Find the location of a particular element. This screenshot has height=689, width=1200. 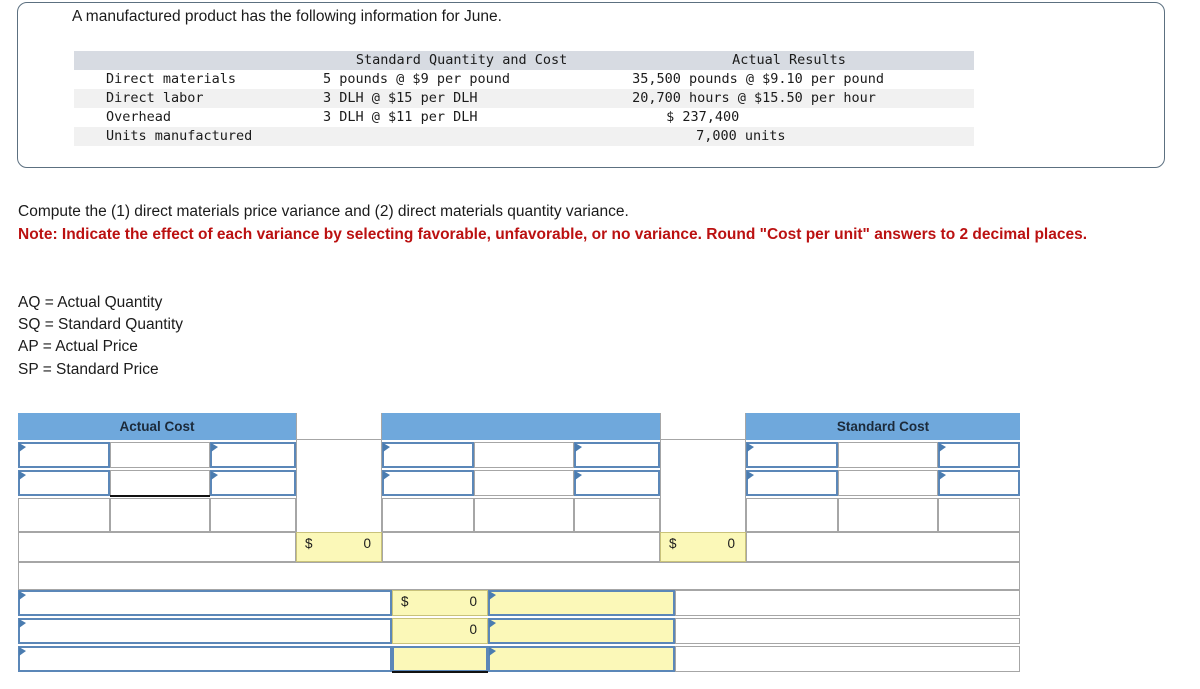

grid-blank-c1 is located at coordinates (792, 515).